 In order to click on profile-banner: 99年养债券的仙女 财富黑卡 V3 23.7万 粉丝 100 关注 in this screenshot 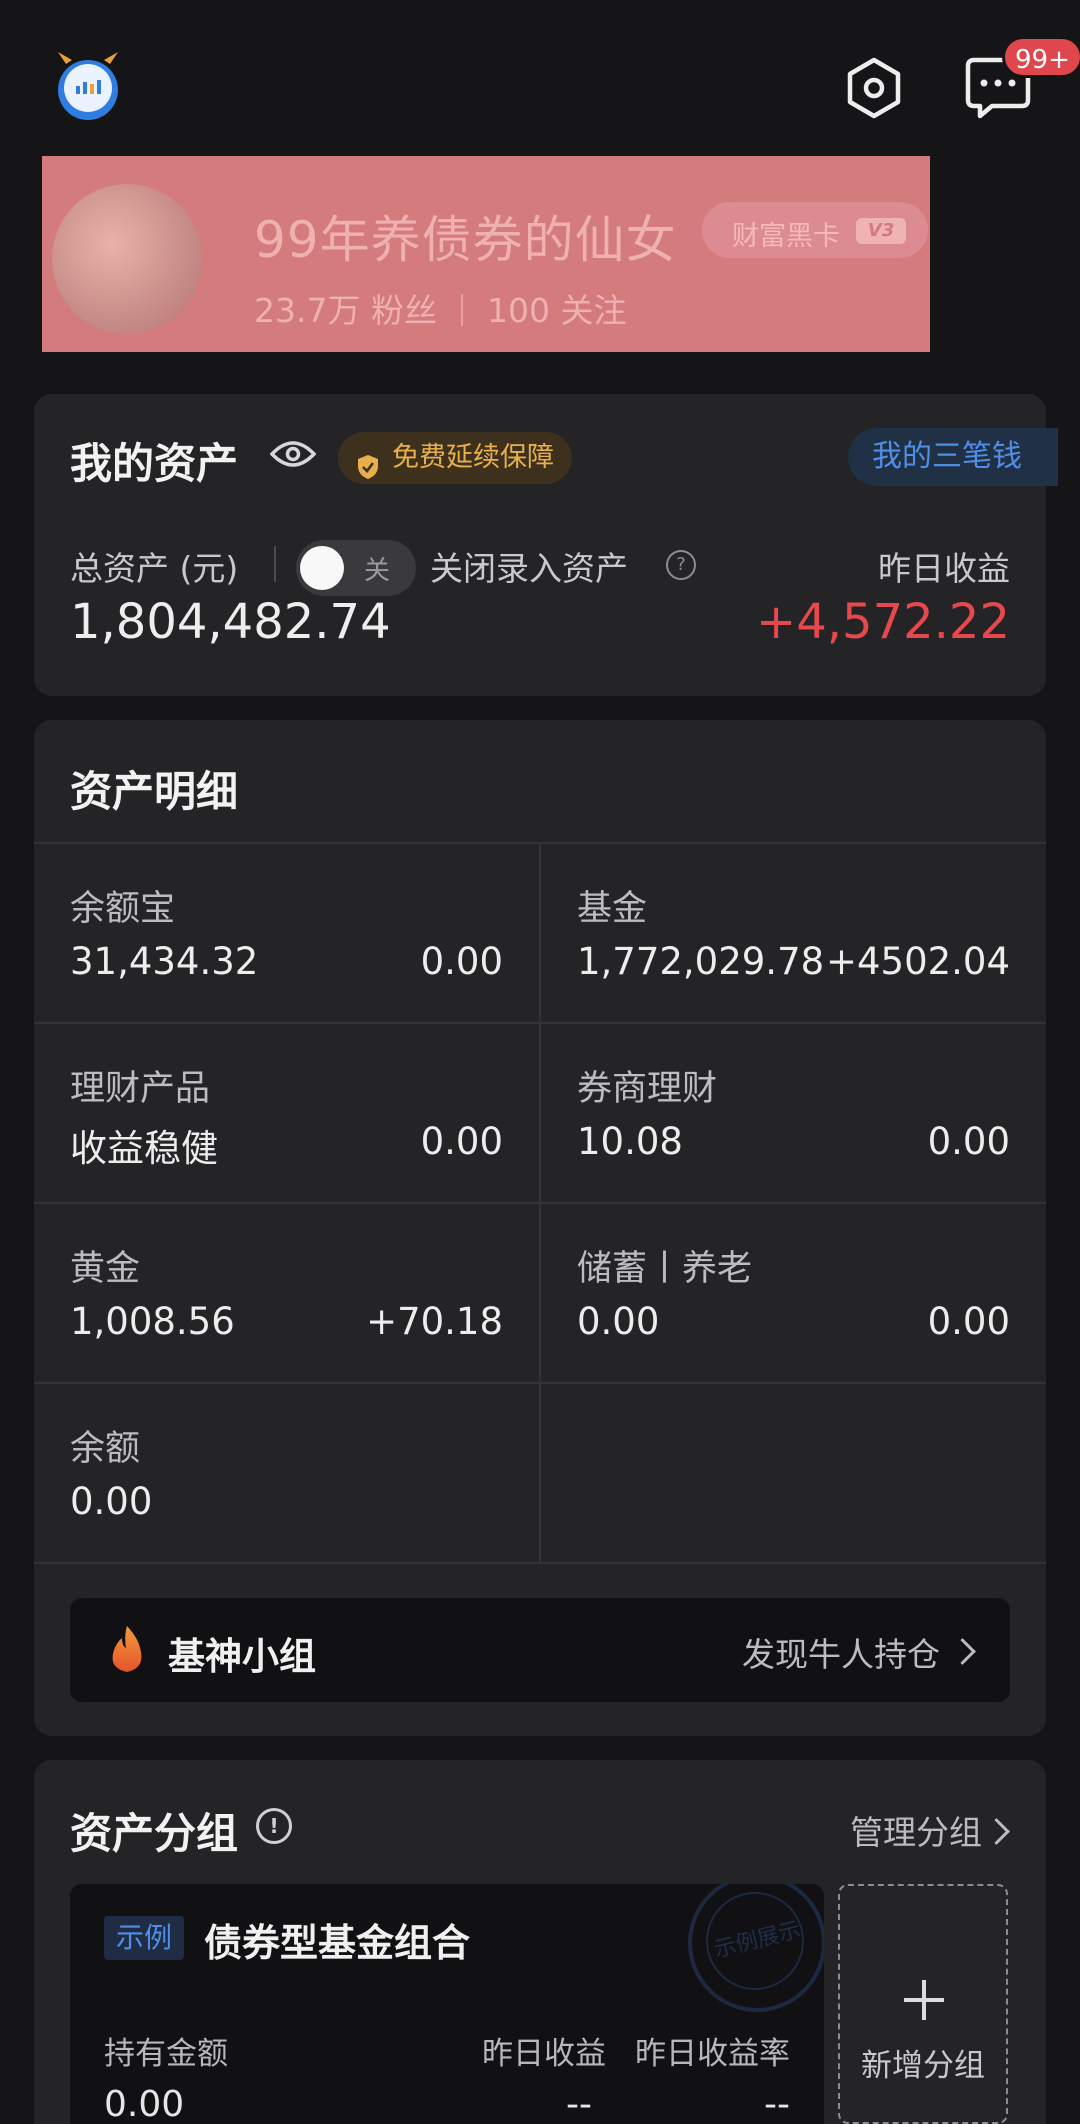, I will do `click(486, 254)`.